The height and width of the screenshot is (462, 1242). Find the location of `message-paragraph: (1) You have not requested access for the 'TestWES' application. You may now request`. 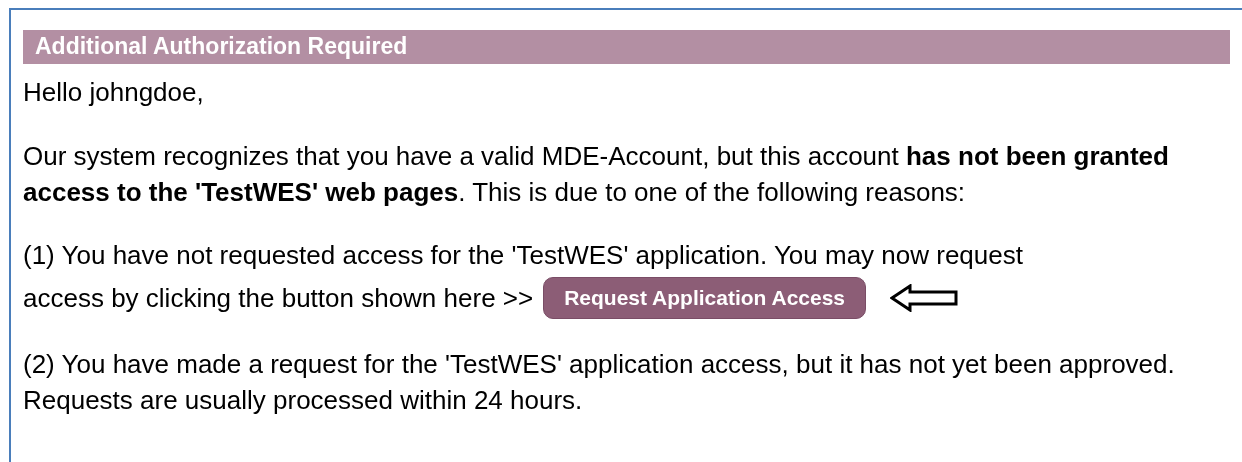

message-paragraph: (1) You have not requested access for the 'TestWES' application. You may now request is located at coordinates (523, 255).